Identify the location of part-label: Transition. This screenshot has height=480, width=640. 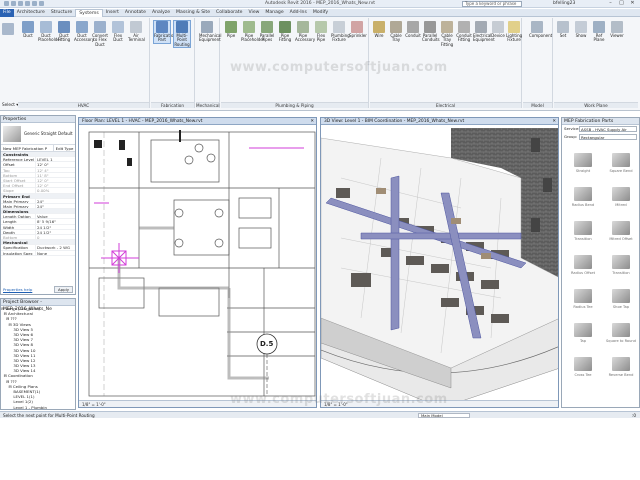
(583, 239).